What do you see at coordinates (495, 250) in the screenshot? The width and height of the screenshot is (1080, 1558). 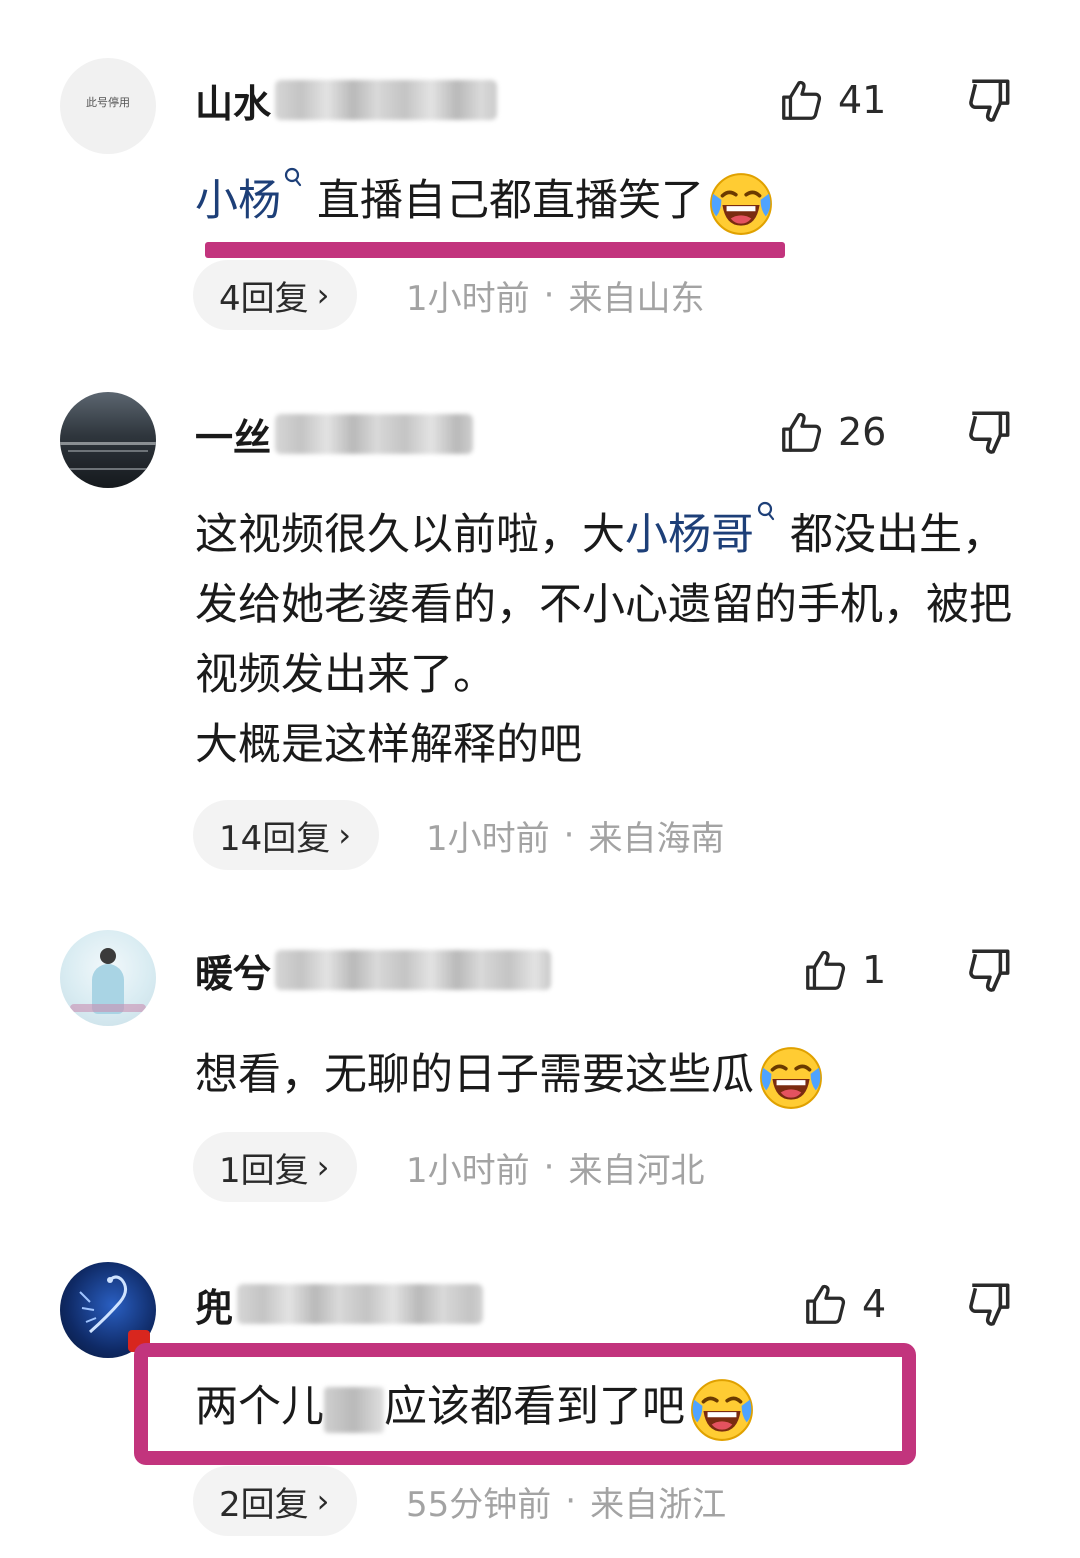 I see `highlight-underline` at bounding box center [495, 250].